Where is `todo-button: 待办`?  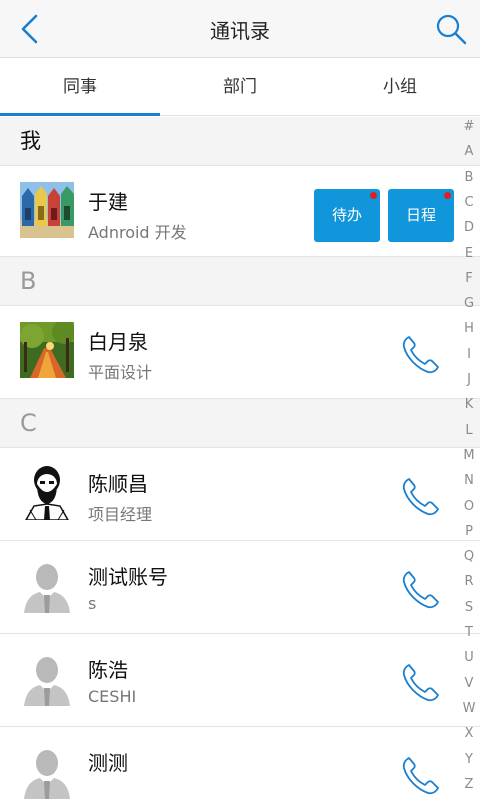
todo-button: 待办 is located at coordinates (347, 215).